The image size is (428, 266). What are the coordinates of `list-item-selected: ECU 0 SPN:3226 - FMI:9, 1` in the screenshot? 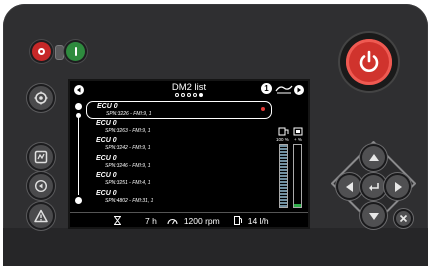 It's located at (179, 110).